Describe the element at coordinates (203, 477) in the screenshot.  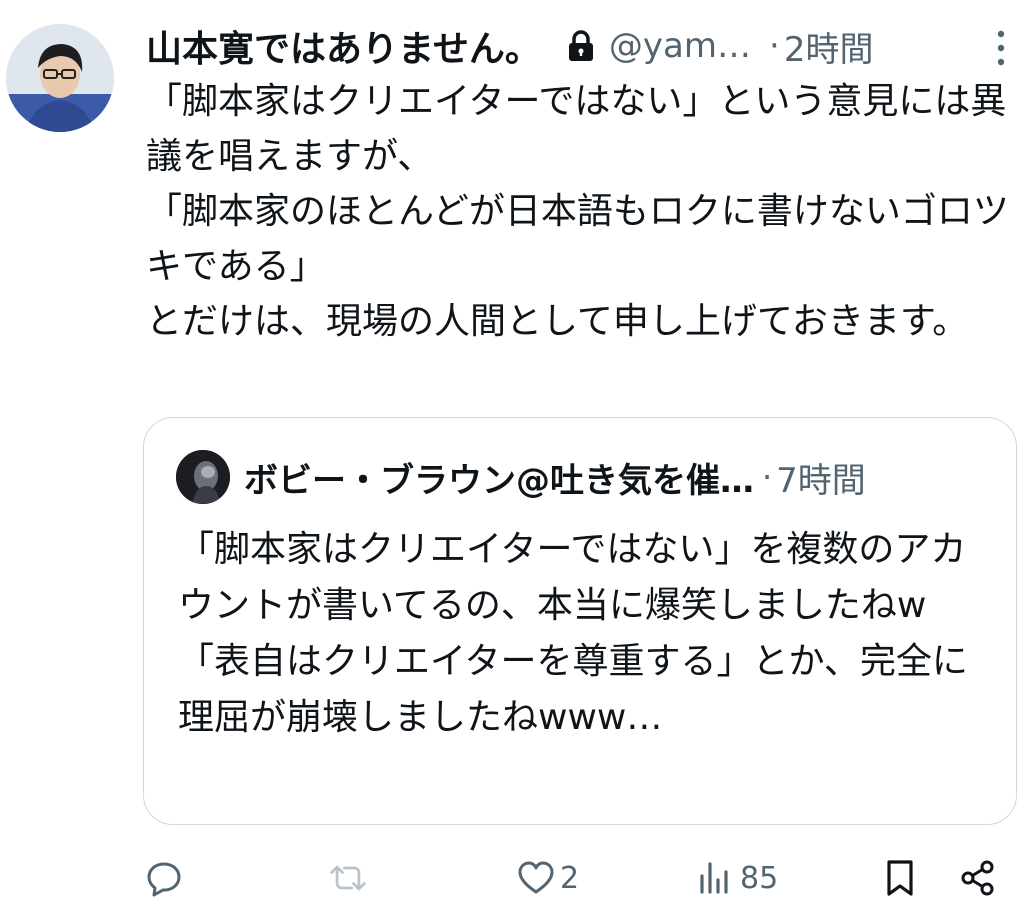
I see `quoted-author-avatar` at that location.